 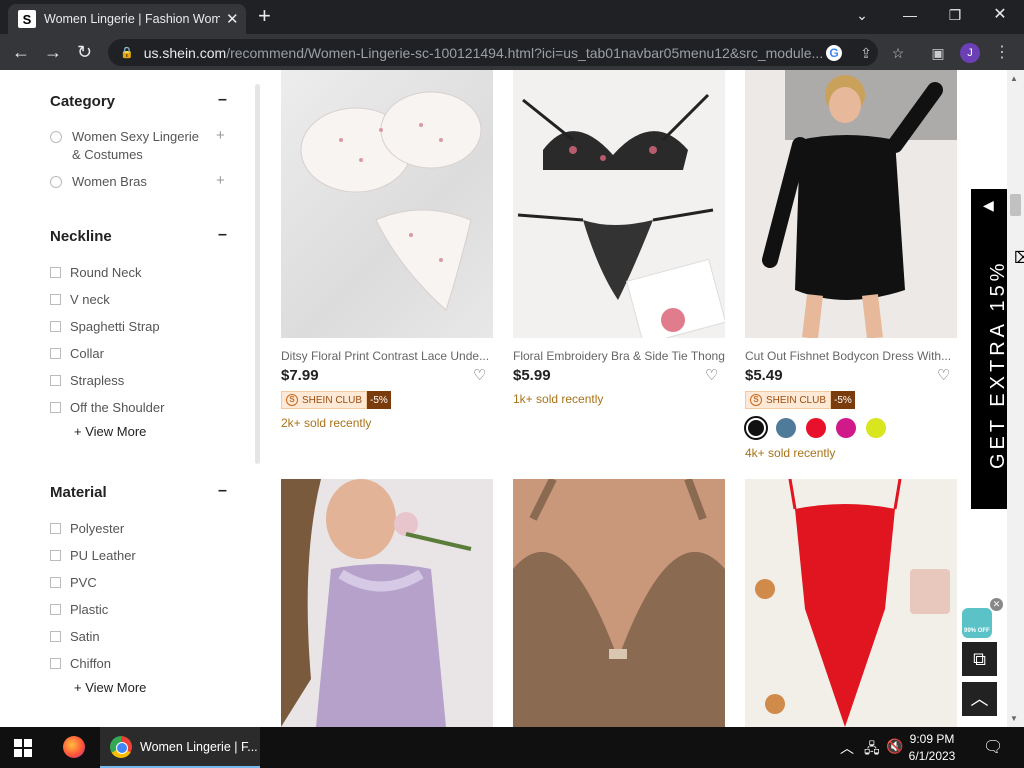 I want to click on side-panel-icon: ▣, so click(x=938, y=53).